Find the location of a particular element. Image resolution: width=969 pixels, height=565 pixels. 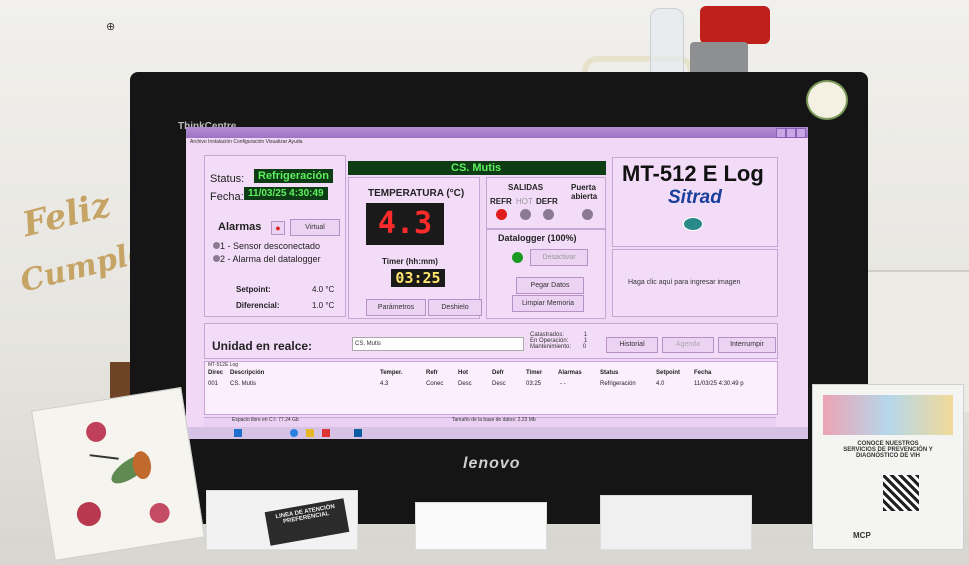

date-value: 11/03/25 4:30:49 is located at coordinates (286, 193).